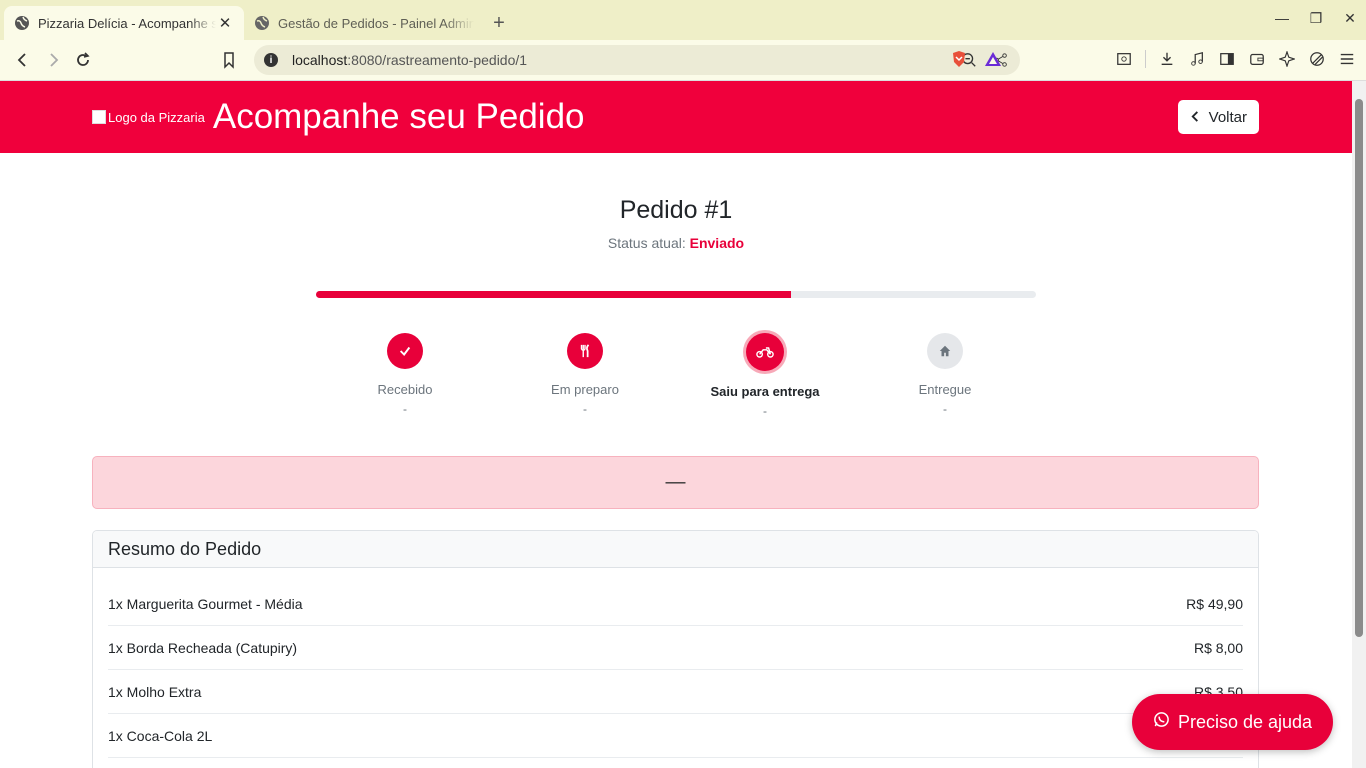 The height and width of the screenshot is (768, 1366). What do you see at coordinates (1227, 117) in the screenshot?
I see `back-button-label: Voltar` at bounding box center [1227, 117].